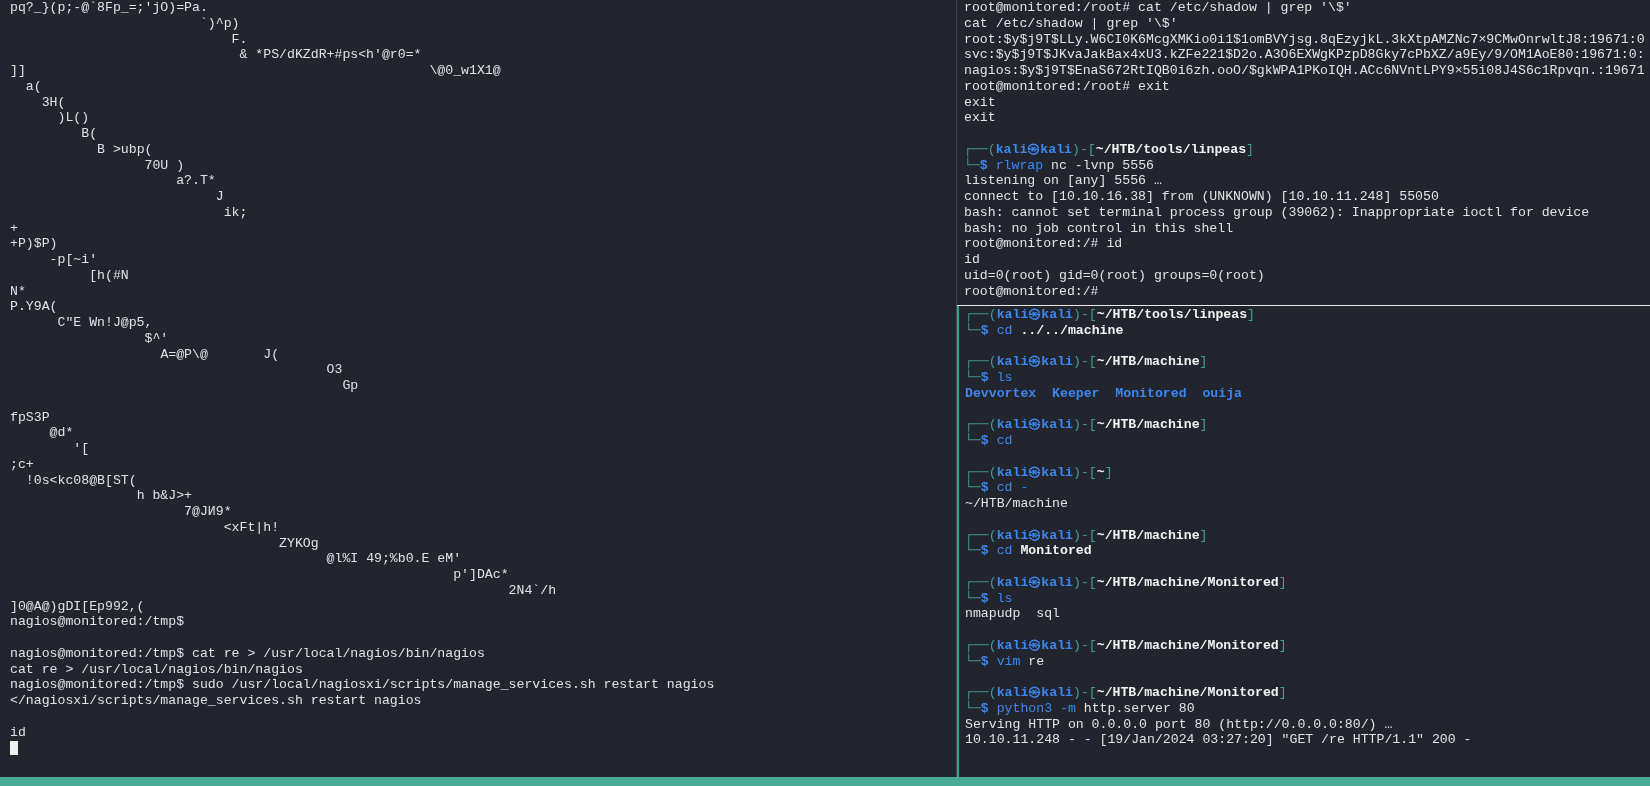  What do you see at coordinates (208, 511) in the screenshot?
I see `output-text: 7@JИ9*` at bounding box center [208, 511].